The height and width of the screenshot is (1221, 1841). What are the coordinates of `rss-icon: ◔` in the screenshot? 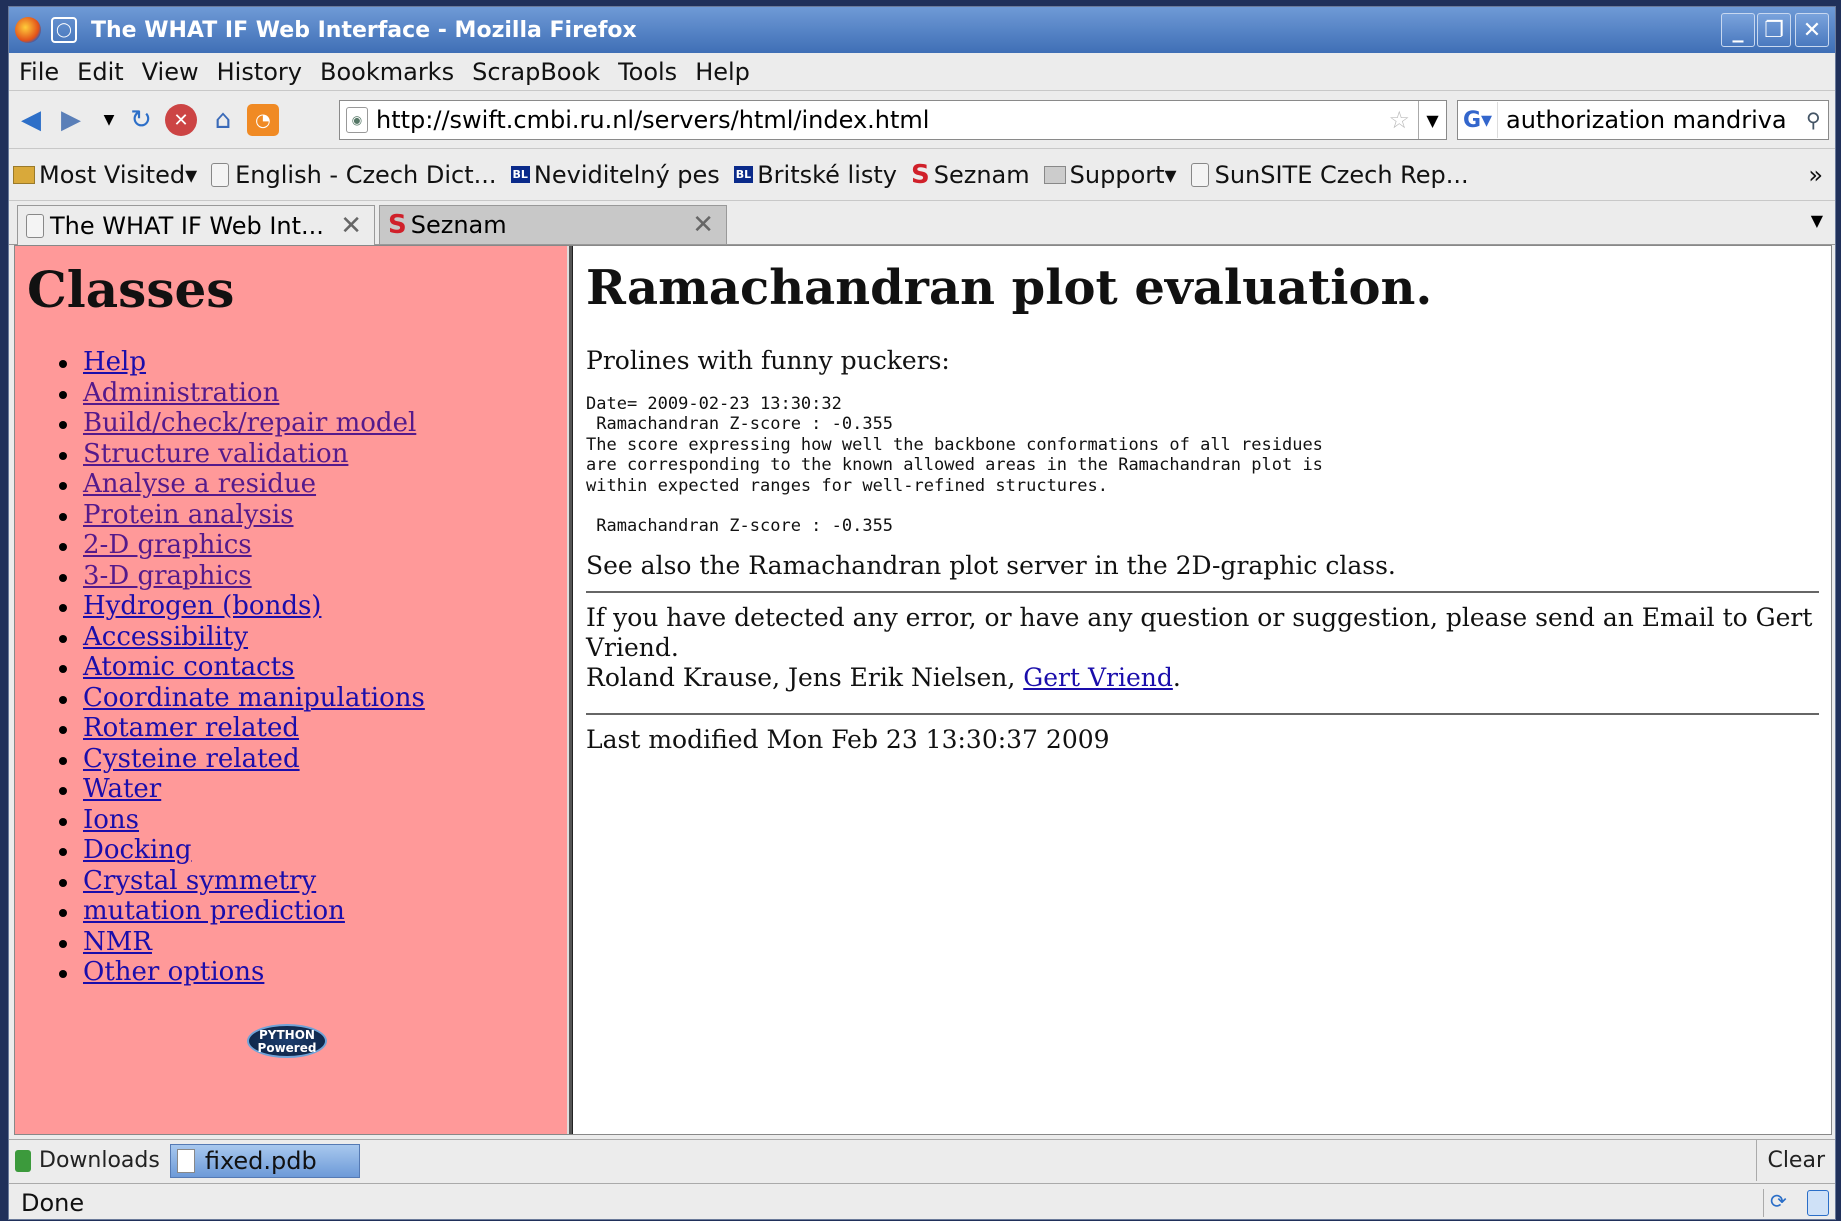 It's located at (263, 120).